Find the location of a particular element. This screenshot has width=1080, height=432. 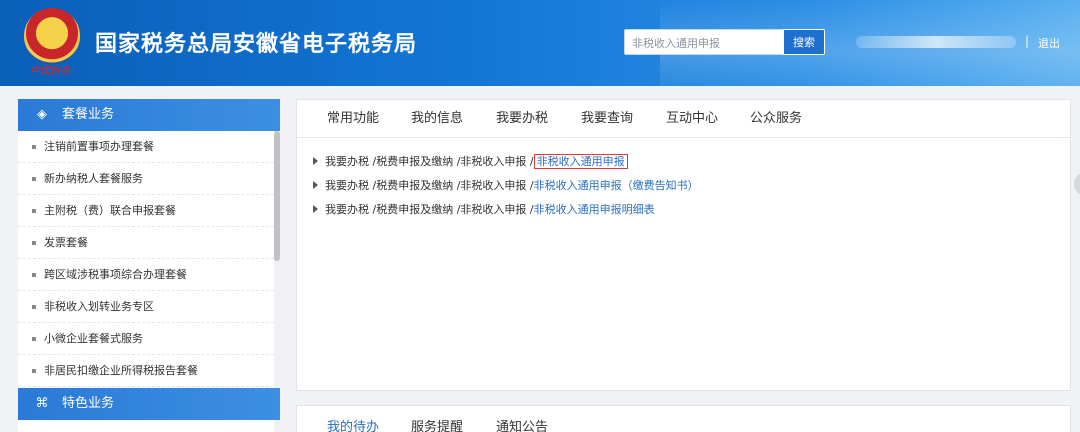

tab-announcements: 通知公告 is located at coordinates (522, 424).